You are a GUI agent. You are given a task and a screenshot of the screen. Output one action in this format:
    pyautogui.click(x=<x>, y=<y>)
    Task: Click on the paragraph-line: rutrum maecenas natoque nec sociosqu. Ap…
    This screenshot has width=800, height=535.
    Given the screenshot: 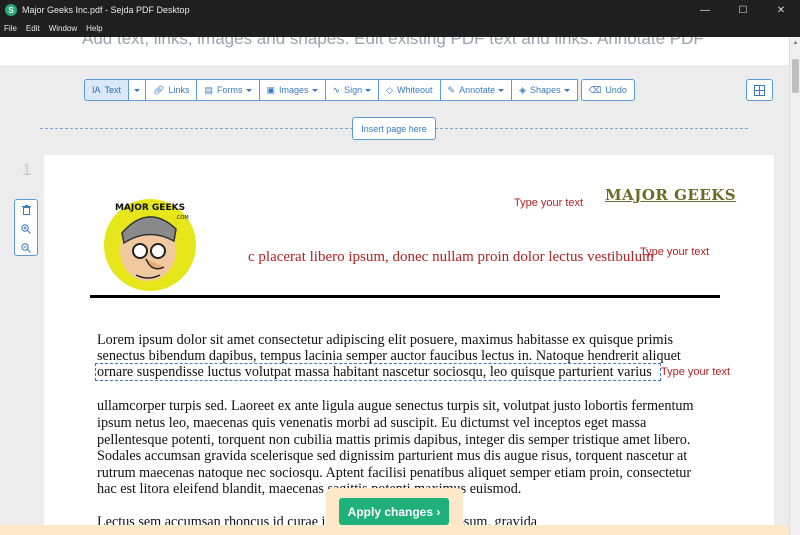 What is the action you would take?
    pyautogui.click(x=394, y=473)
    